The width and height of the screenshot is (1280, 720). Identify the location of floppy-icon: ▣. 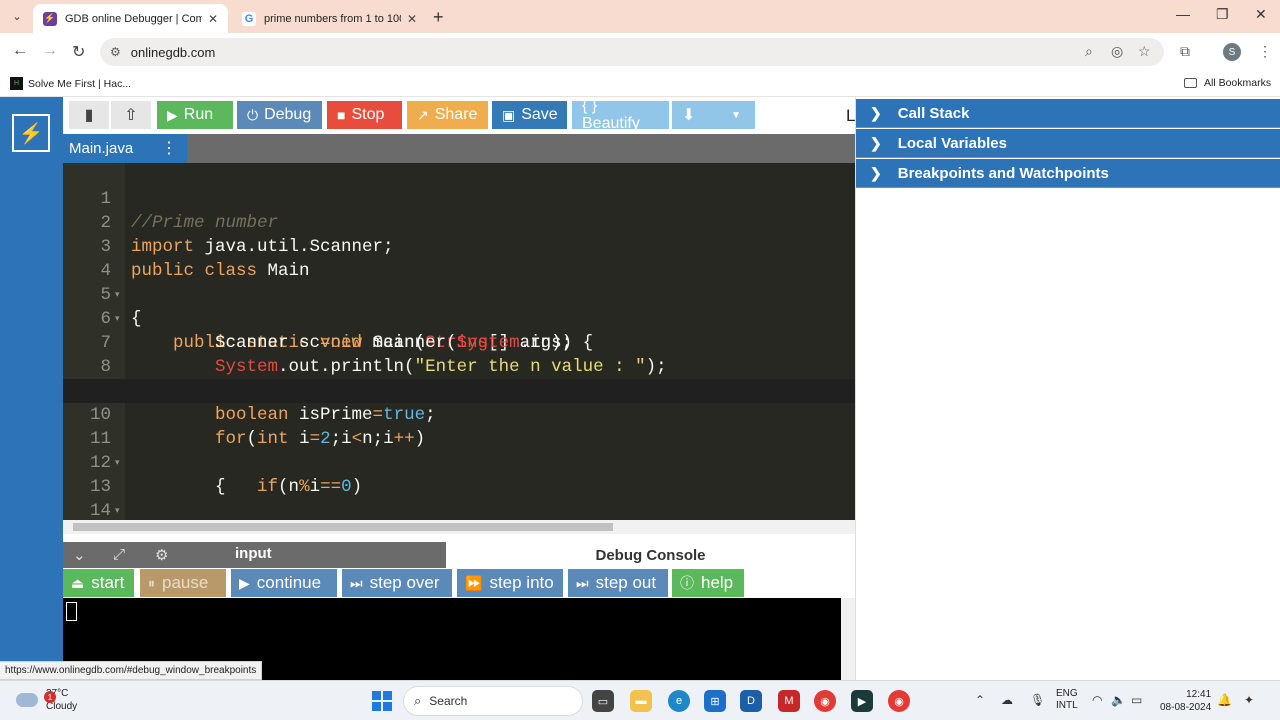
(509, 114).